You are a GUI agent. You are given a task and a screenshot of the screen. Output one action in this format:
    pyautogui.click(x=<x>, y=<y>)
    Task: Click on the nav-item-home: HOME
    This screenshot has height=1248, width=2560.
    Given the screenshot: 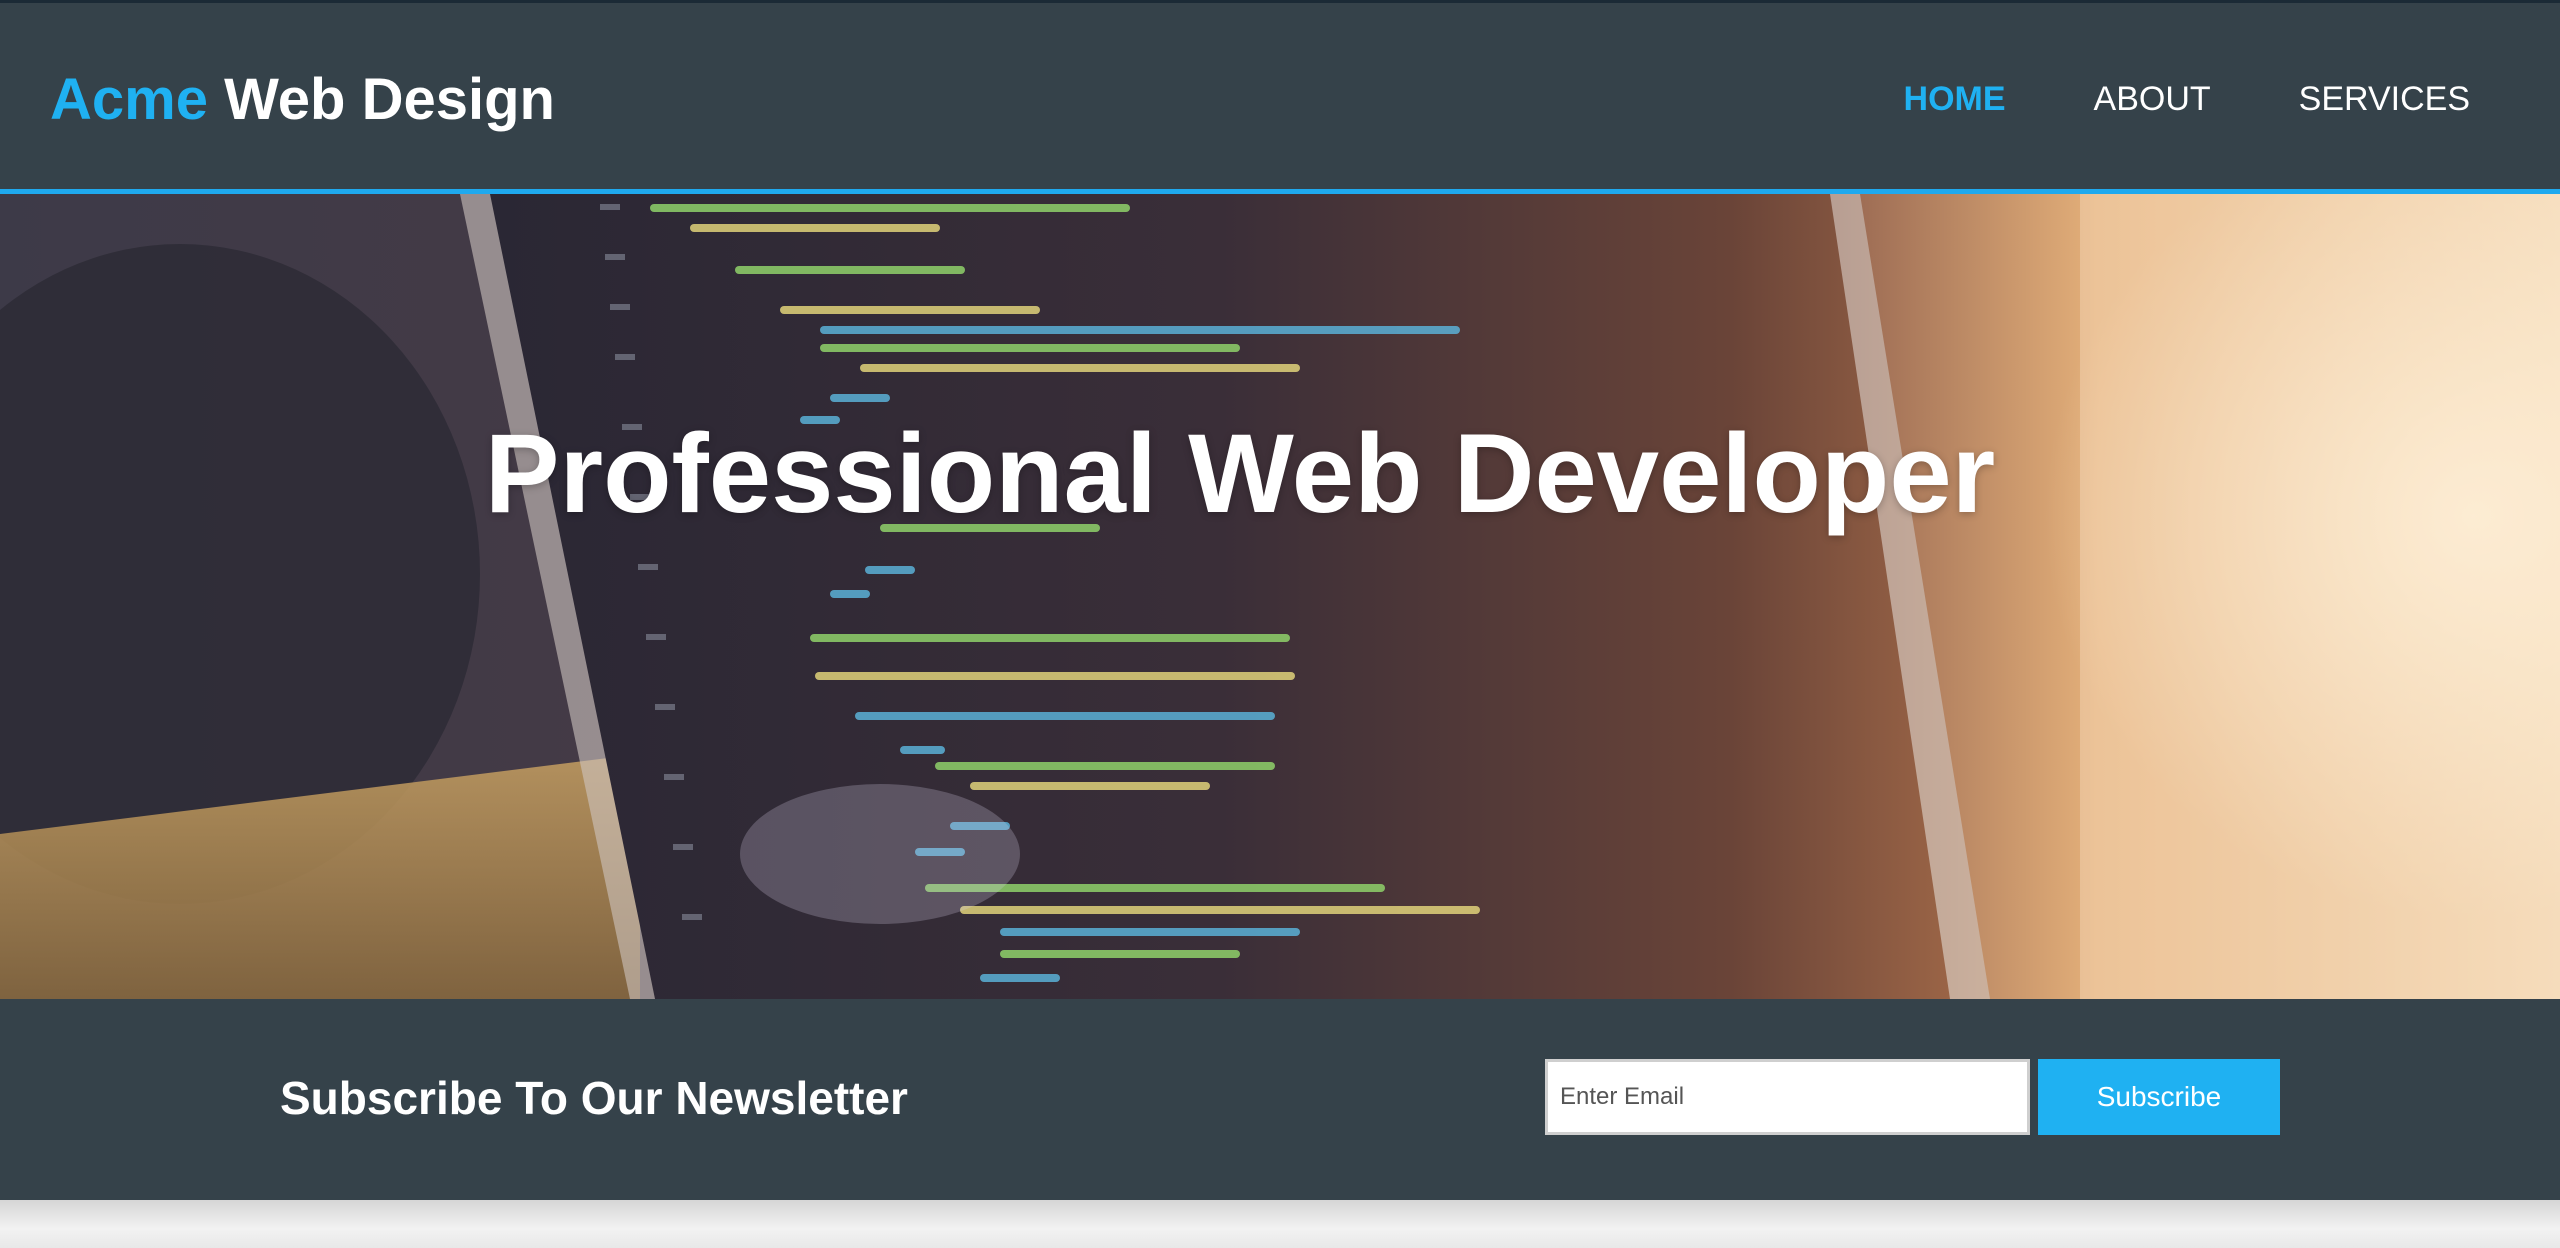 What is the action you would take?
    pyautogui.click(x=1955, y=99)
    